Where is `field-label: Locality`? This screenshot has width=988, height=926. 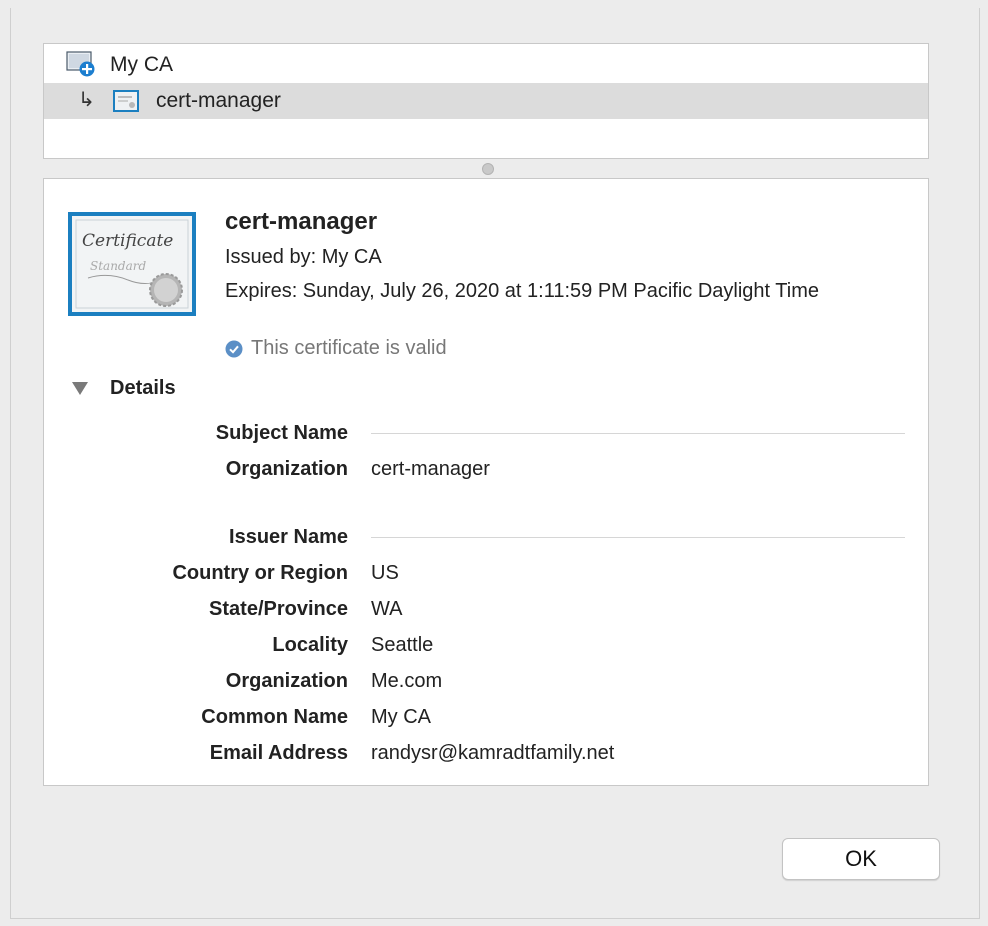
field-label: Locality is located at coordinates (310, 645).